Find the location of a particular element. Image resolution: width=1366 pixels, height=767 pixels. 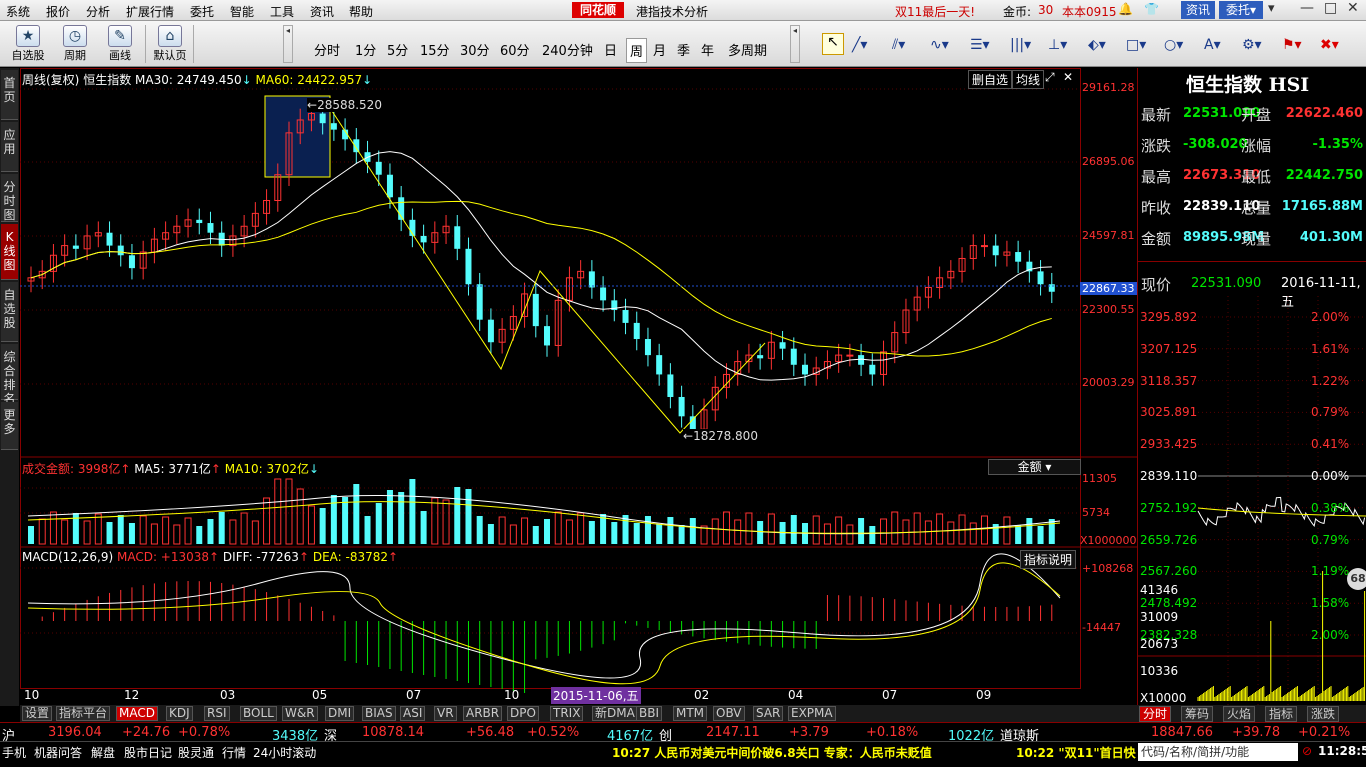

fullscreen-icon: ⤢ is located at coordinates (1050, 77).